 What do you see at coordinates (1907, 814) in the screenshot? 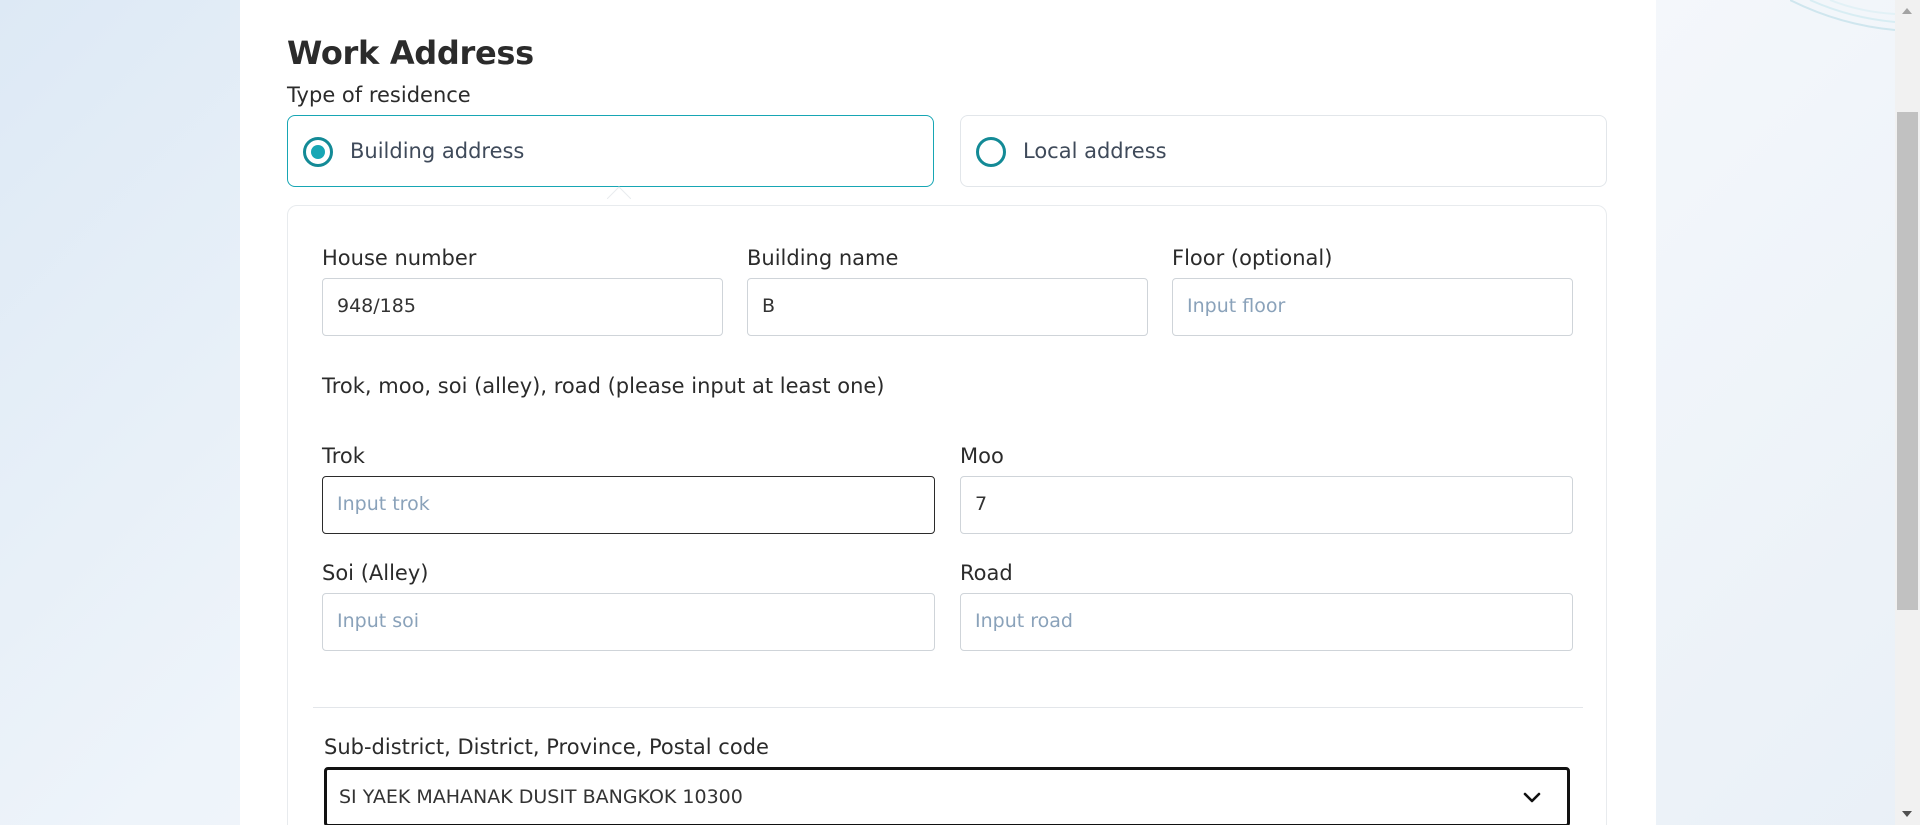
I see `scroll-down-icon` at bounding box center [1907, 814].